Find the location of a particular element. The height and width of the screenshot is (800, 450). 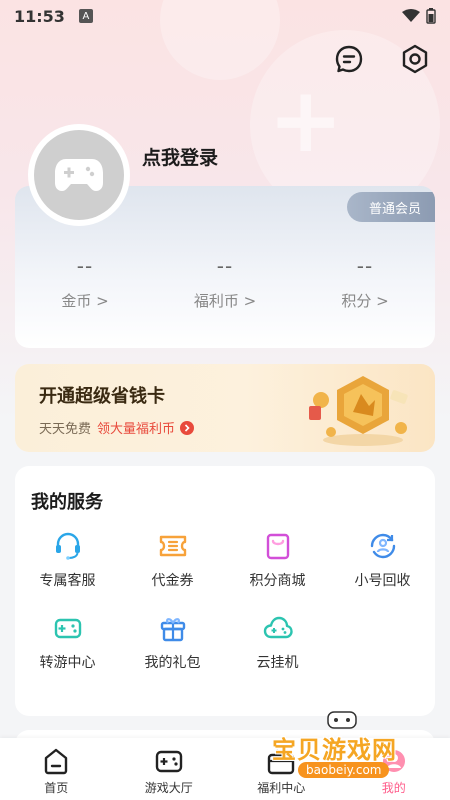

tab-mine: 我的 is located at coordinates (394, 769).